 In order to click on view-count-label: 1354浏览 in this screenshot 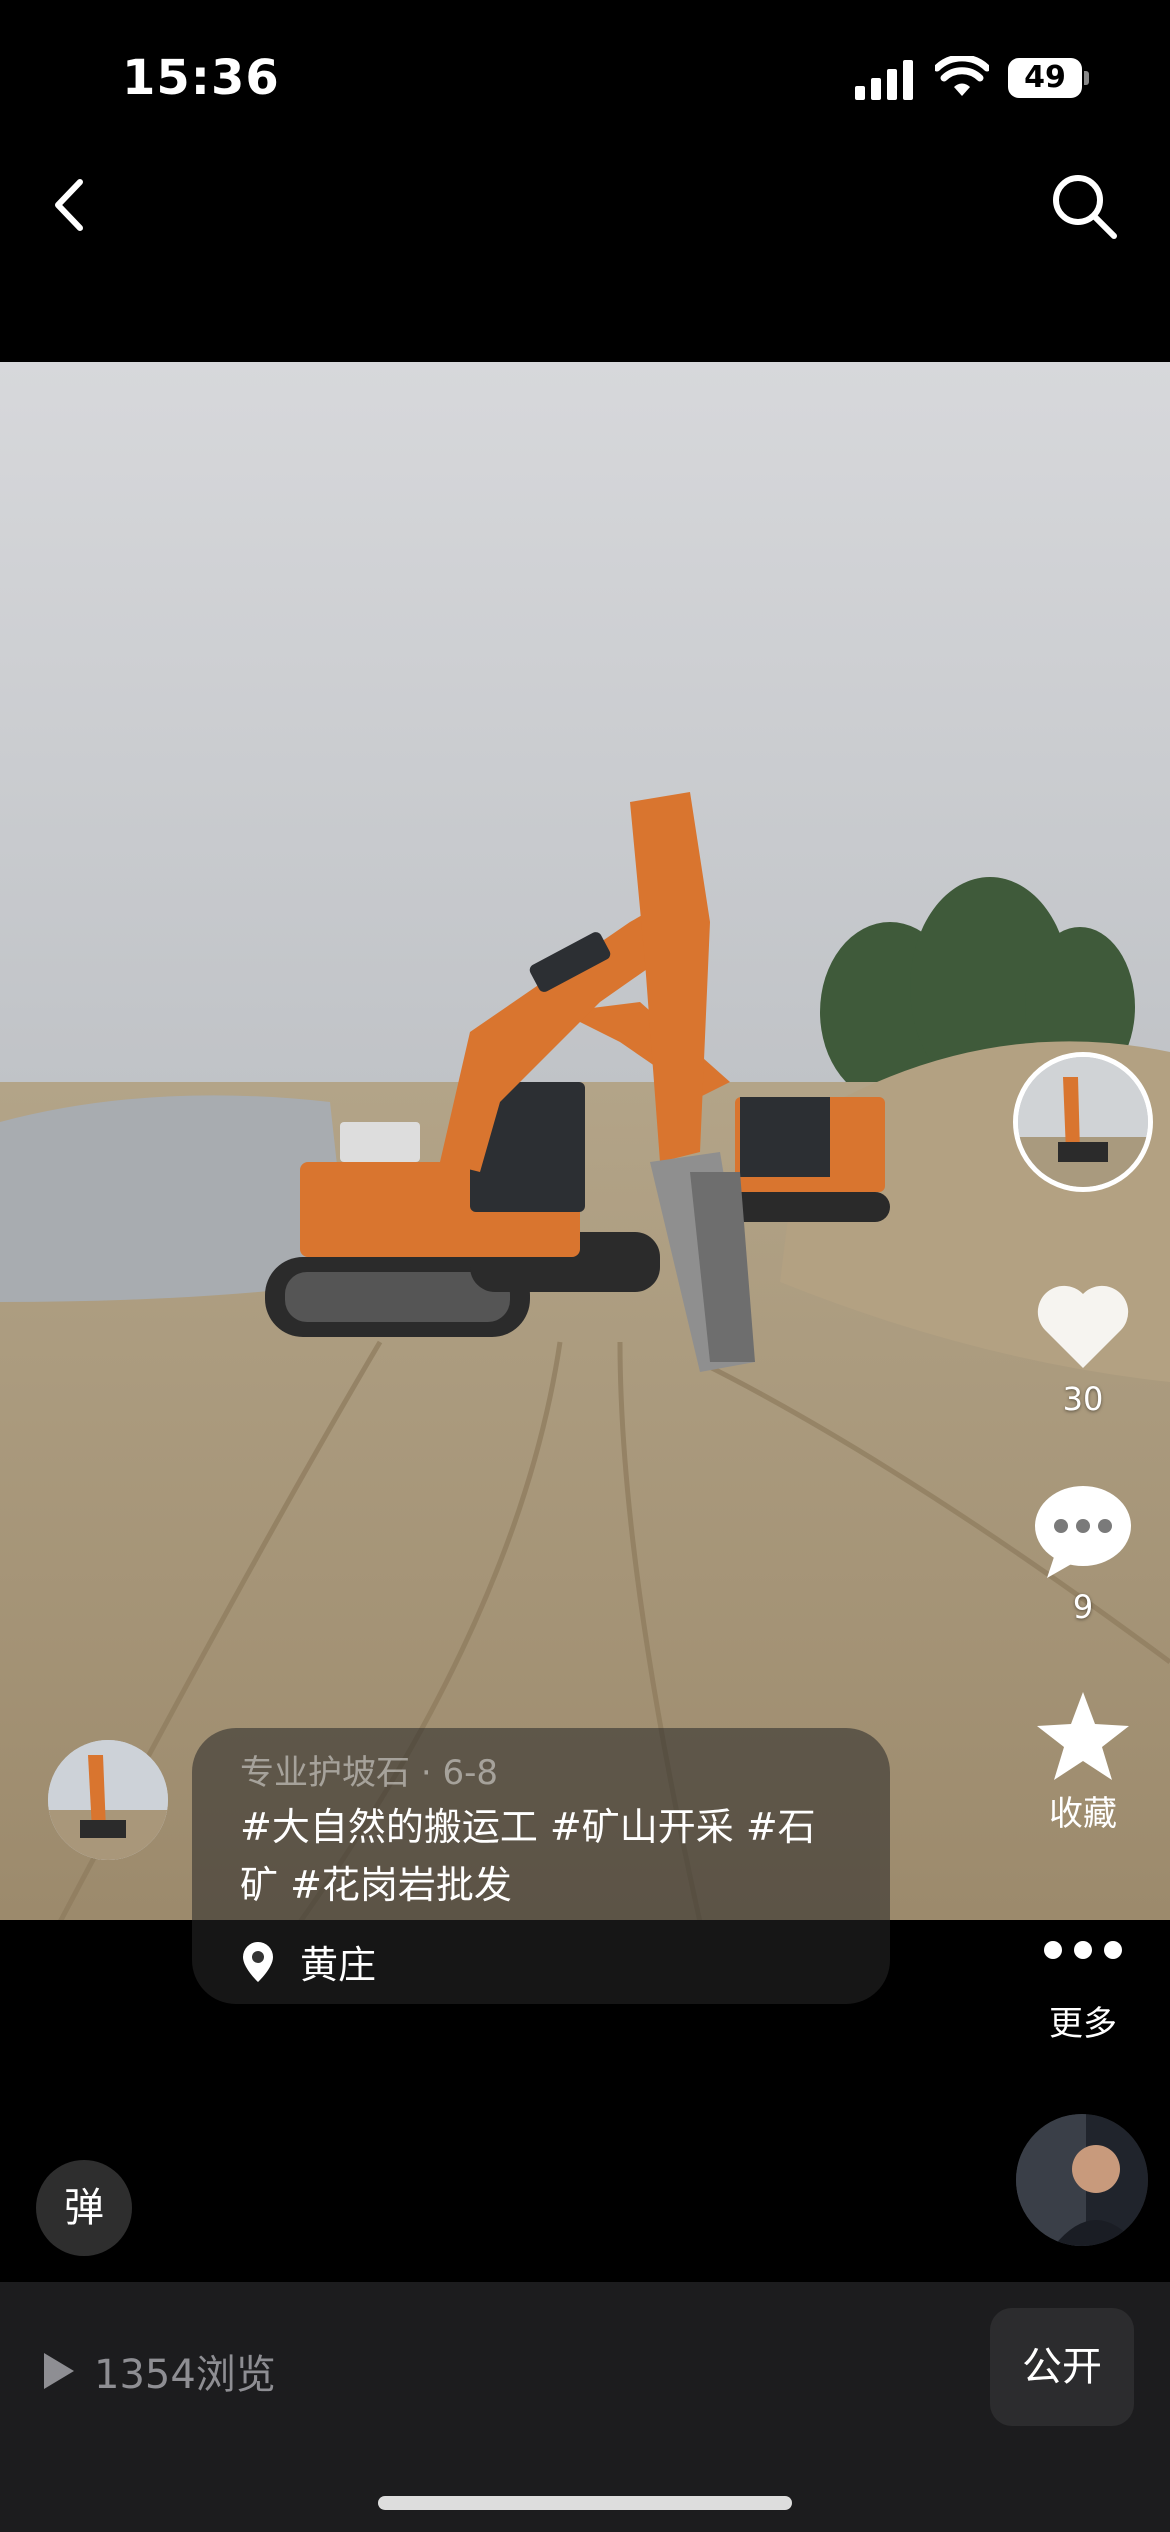, I will do `click(185, 2375)`.